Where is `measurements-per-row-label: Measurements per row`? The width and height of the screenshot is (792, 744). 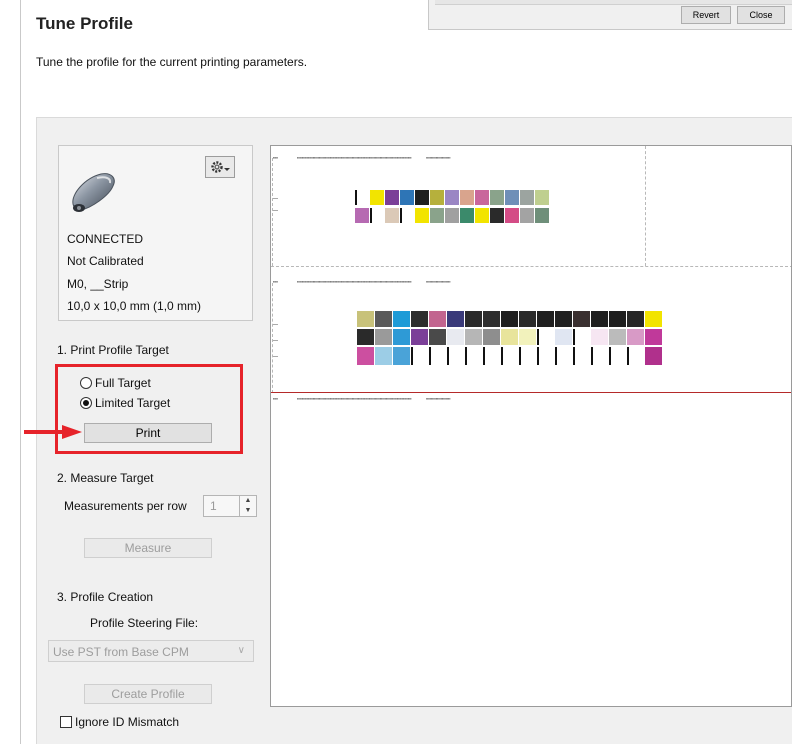
measurements-per-row-label: Measurements per row is located at coordinates (125, 506).